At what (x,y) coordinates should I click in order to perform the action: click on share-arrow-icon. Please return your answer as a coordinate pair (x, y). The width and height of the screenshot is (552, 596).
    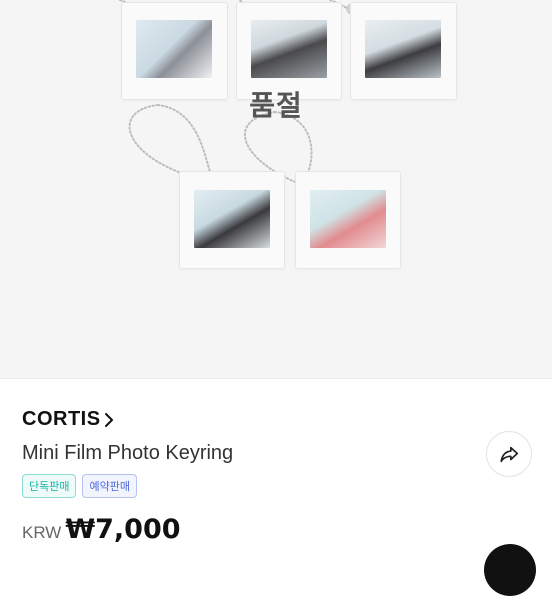
    Looking at the image, I should click on (509, 454).